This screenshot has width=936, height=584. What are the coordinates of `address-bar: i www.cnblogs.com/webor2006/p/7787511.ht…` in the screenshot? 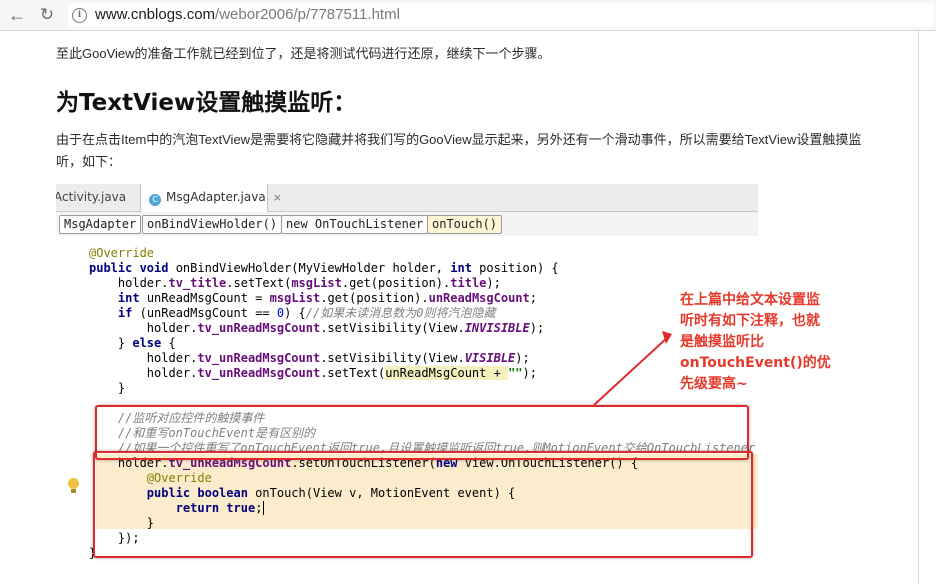 It's located at (501, 15).